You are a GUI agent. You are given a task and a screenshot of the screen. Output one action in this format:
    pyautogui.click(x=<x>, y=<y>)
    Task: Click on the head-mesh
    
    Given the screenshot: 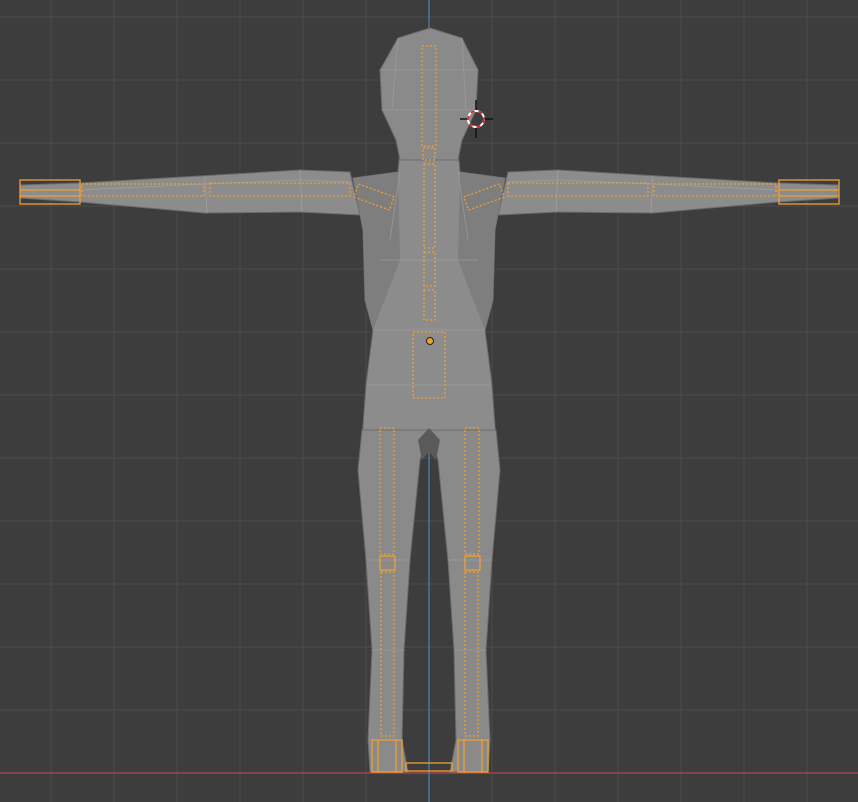 What is the action you would take?
    pyautogui.click(x=429, y=94)
    